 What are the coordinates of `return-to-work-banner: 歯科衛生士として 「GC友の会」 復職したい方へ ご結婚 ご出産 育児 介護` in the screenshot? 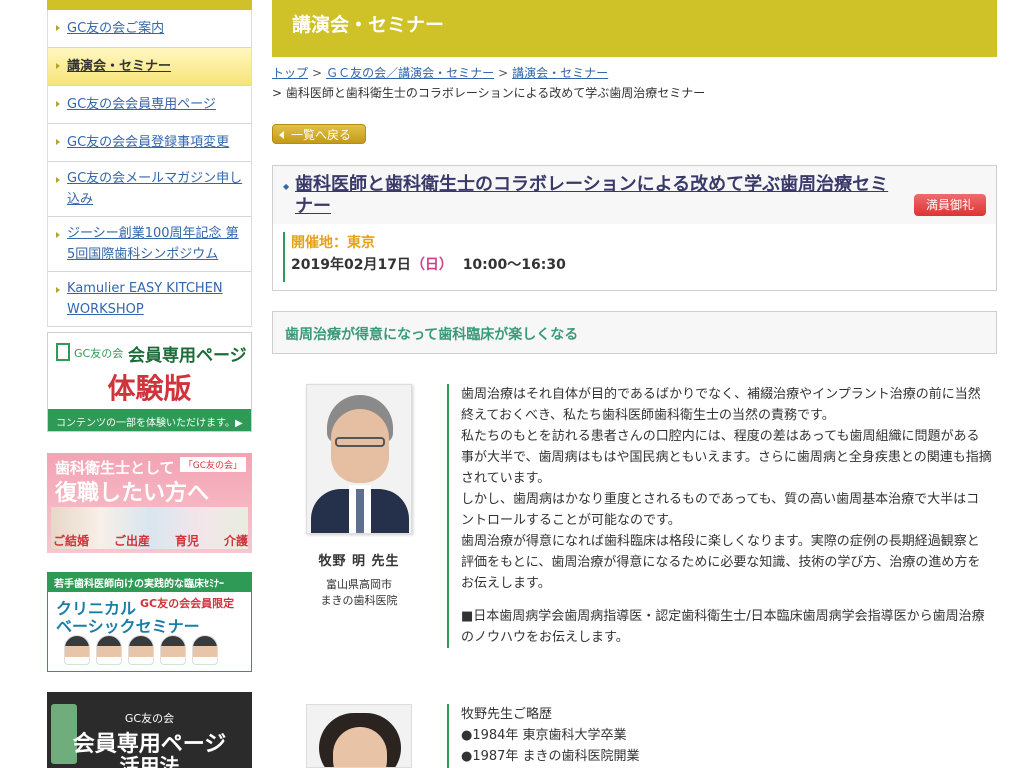 It's located at (149, 503).